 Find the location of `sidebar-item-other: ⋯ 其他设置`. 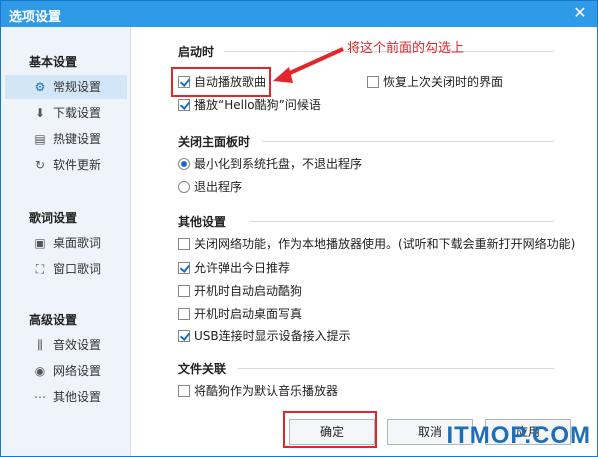

sidebar-item-other: ⋯ 其他设置 is located at coordinates (66, 397).